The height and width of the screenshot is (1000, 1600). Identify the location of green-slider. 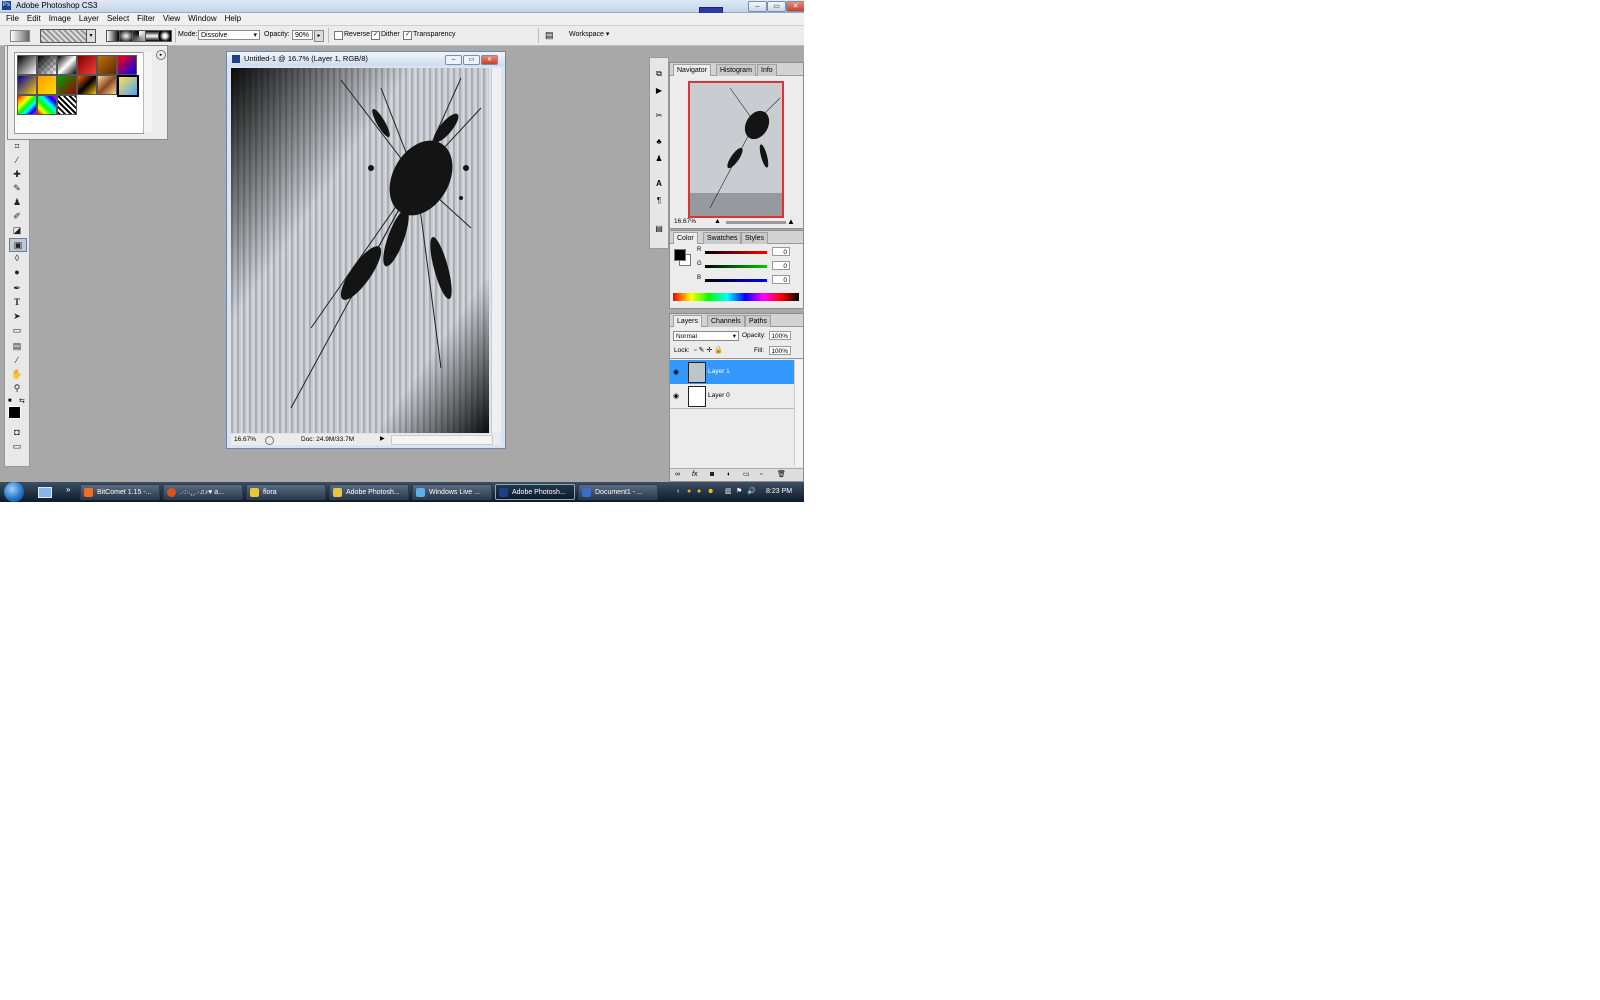
(736, 266).